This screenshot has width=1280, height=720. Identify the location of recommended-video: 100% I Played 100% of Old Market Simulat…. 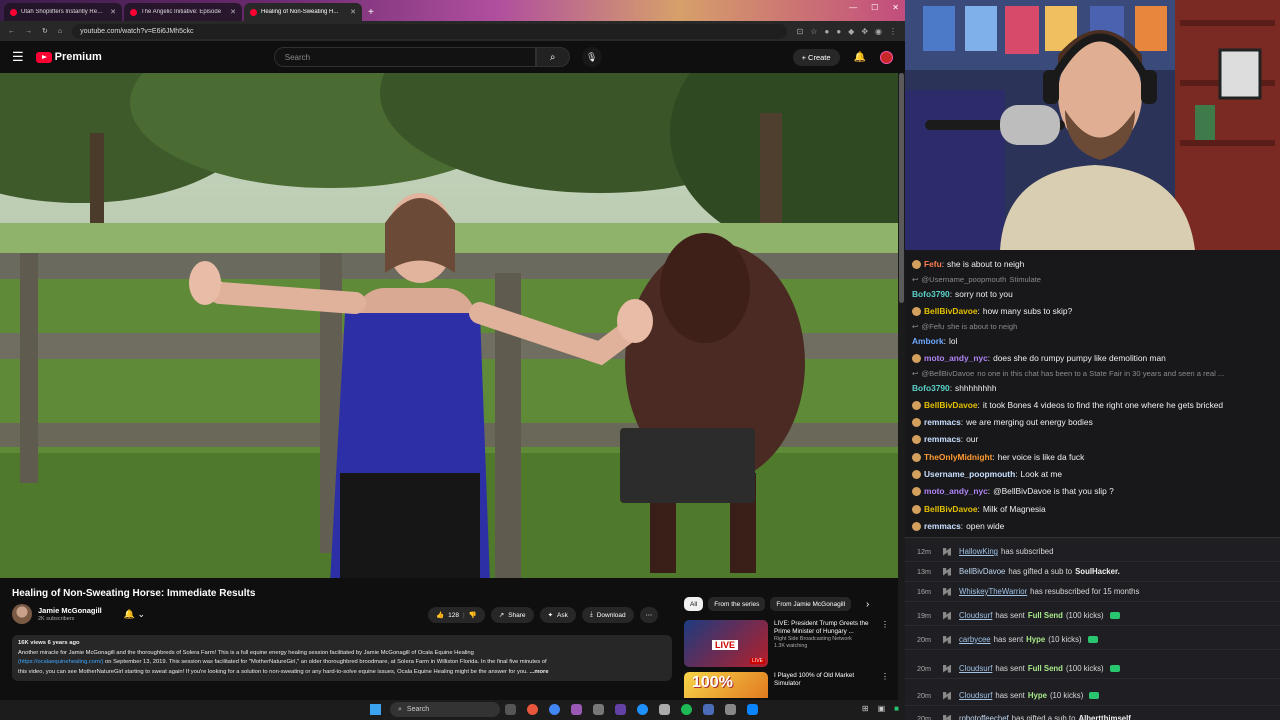
(786, 685).